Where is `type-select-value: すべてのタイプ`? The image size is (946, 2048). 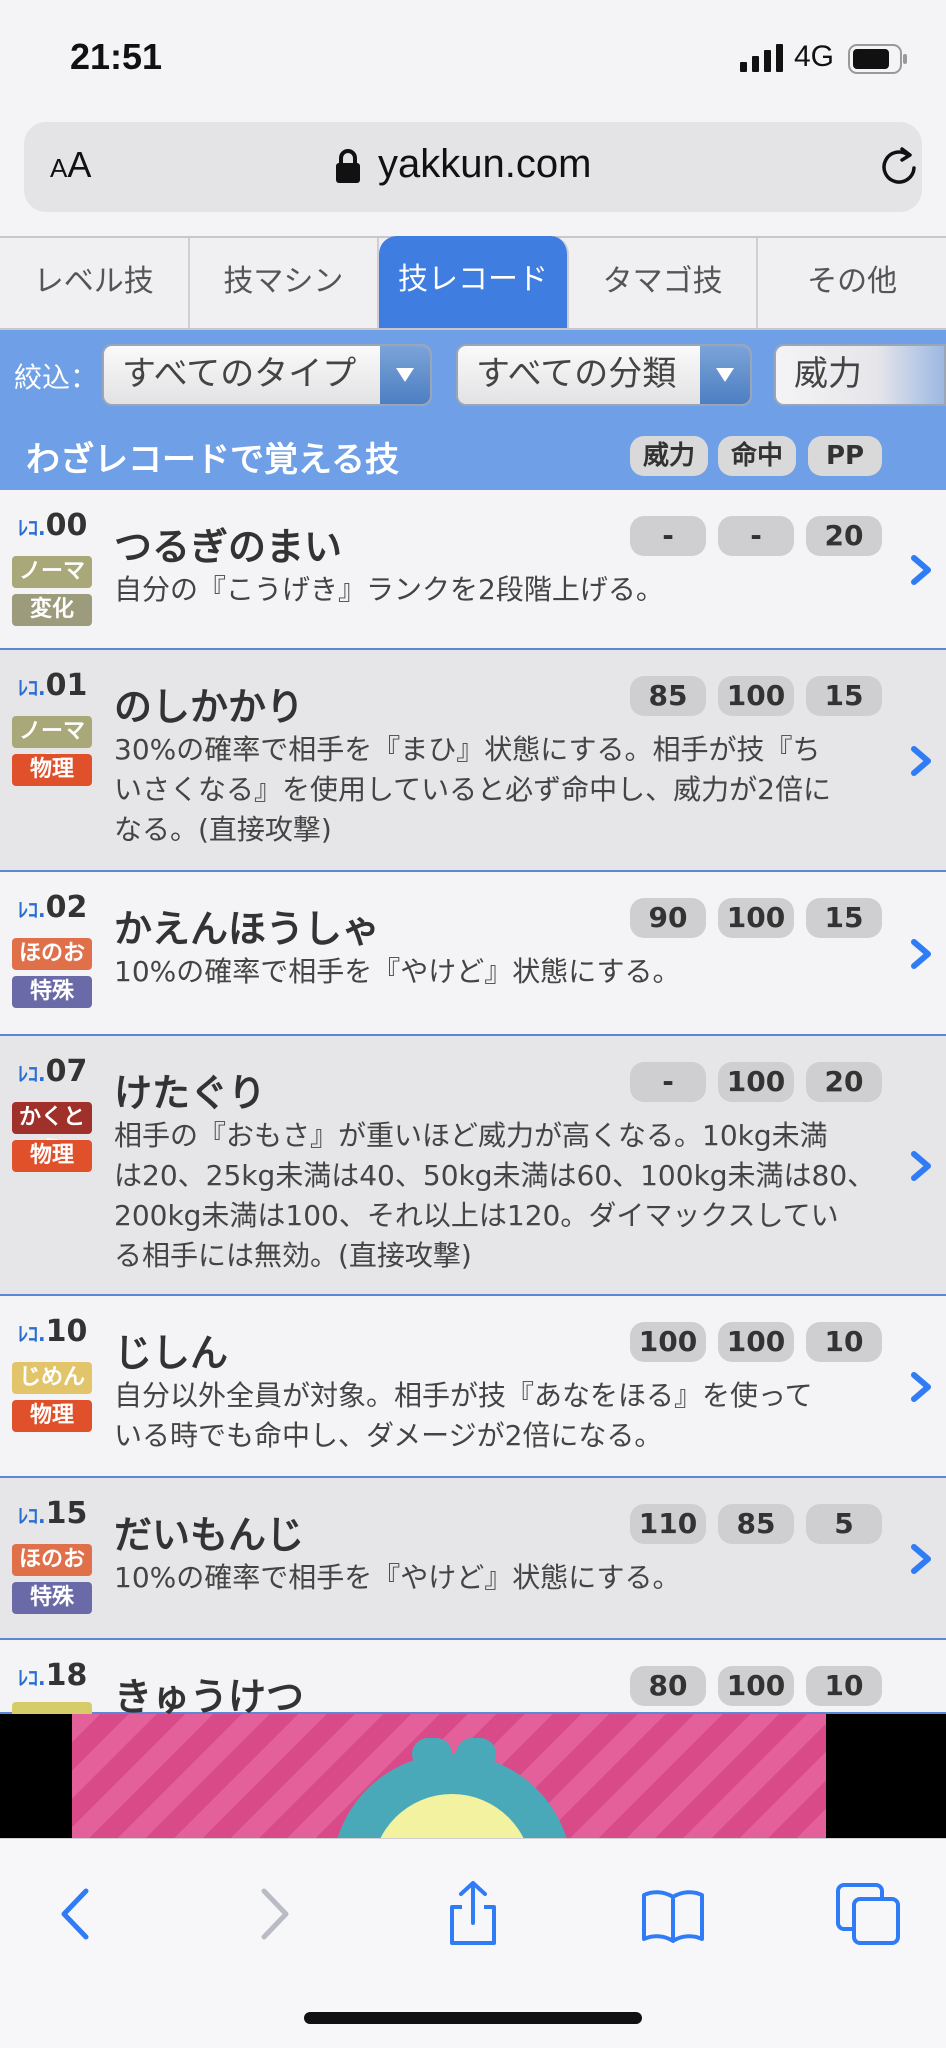 type-select-value: すべてのタイプ is located at coordinates (239, 374).